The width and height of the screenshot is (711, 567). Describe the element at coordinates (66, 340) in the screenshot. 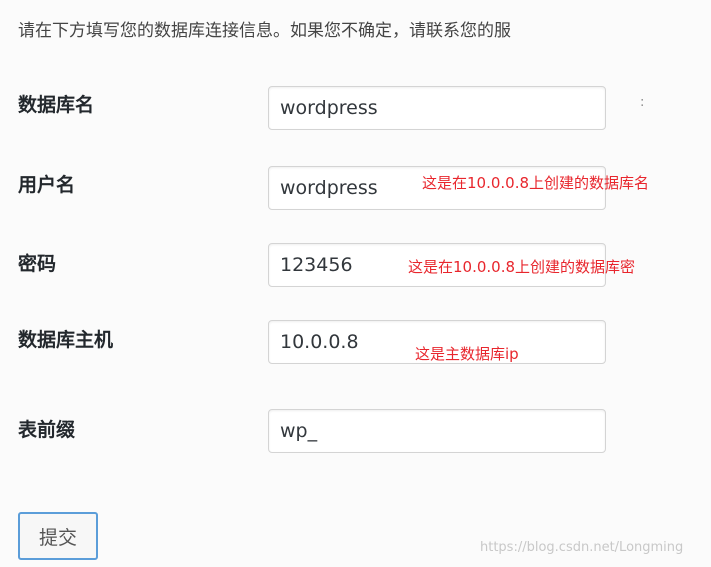

I see `db-host-label: 数据库主机` at that location.